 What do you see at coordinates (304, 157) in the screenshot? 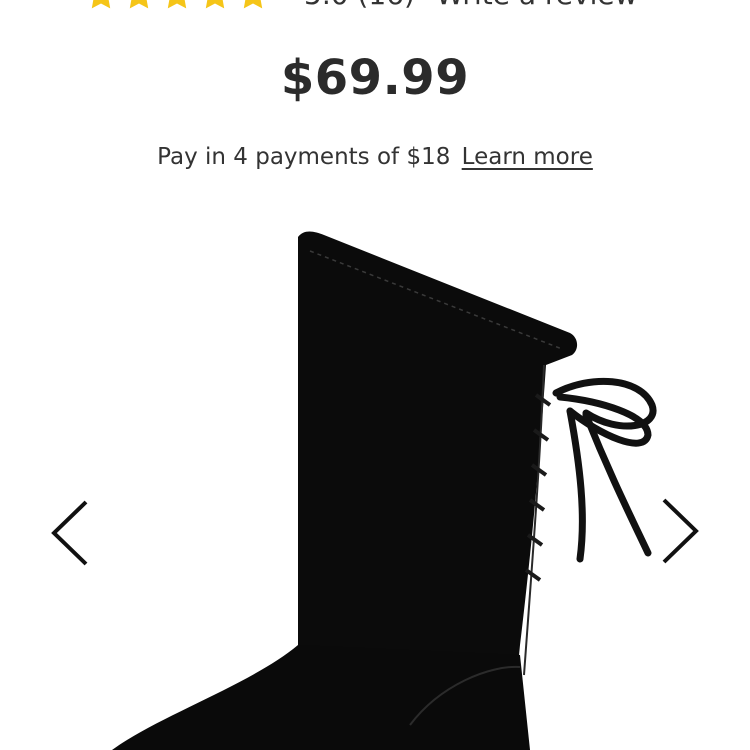
I see `installment-text: Pay in 4 payments of $18` at bounding box center [304, 157].